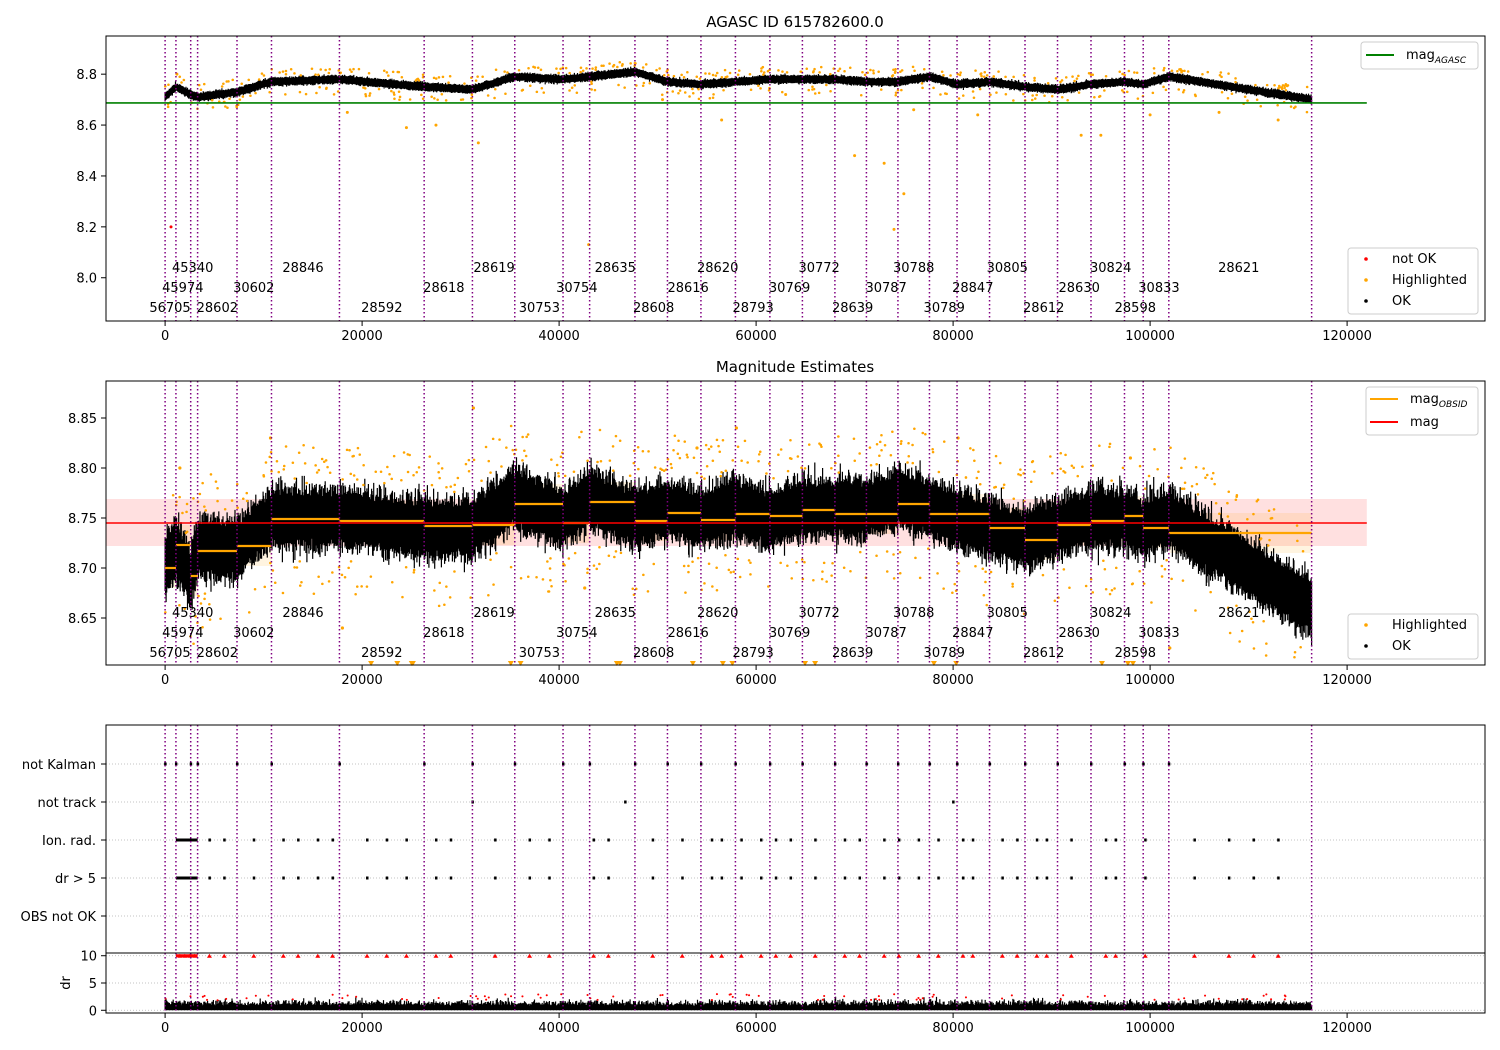 The height and width of the screenshot is (1050, 1500). I want to click on y-tick-label: 0, so click(93, 1011).